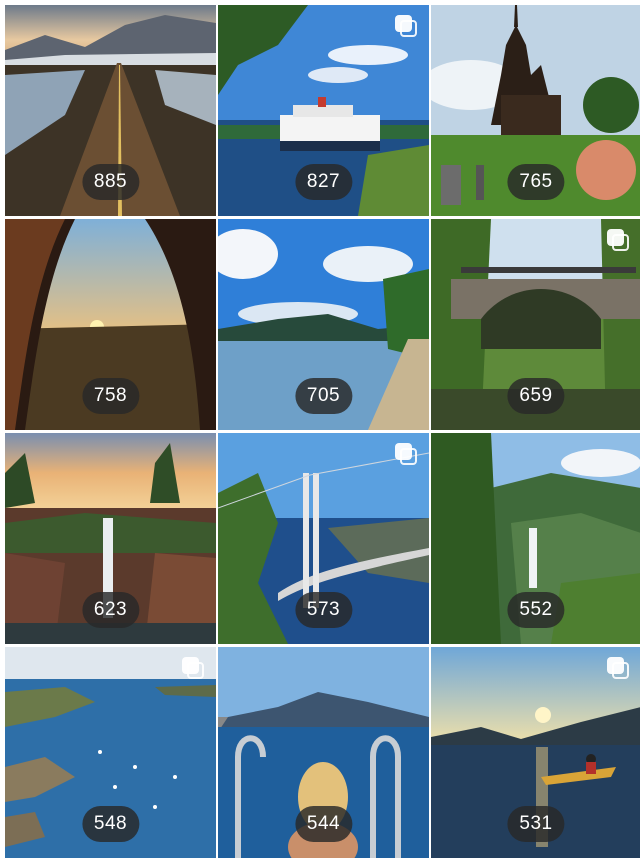 The width and height of the screenshot is (640, 858). Describe the element at coordinates (535, 110) in the screenshot. I see `grid-tile-3: 765` at that location.